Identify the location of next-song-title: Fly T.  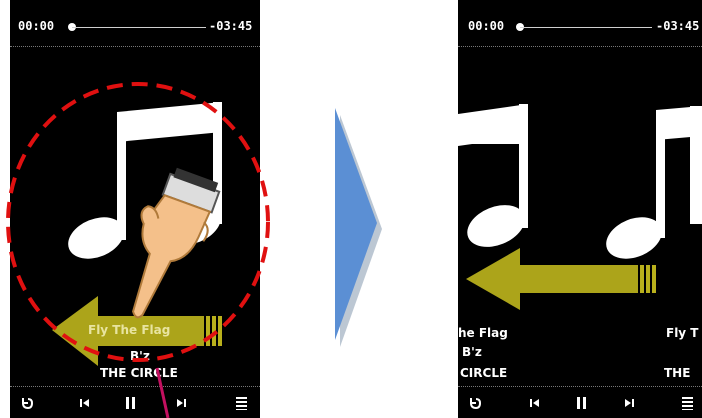
(682, 333).